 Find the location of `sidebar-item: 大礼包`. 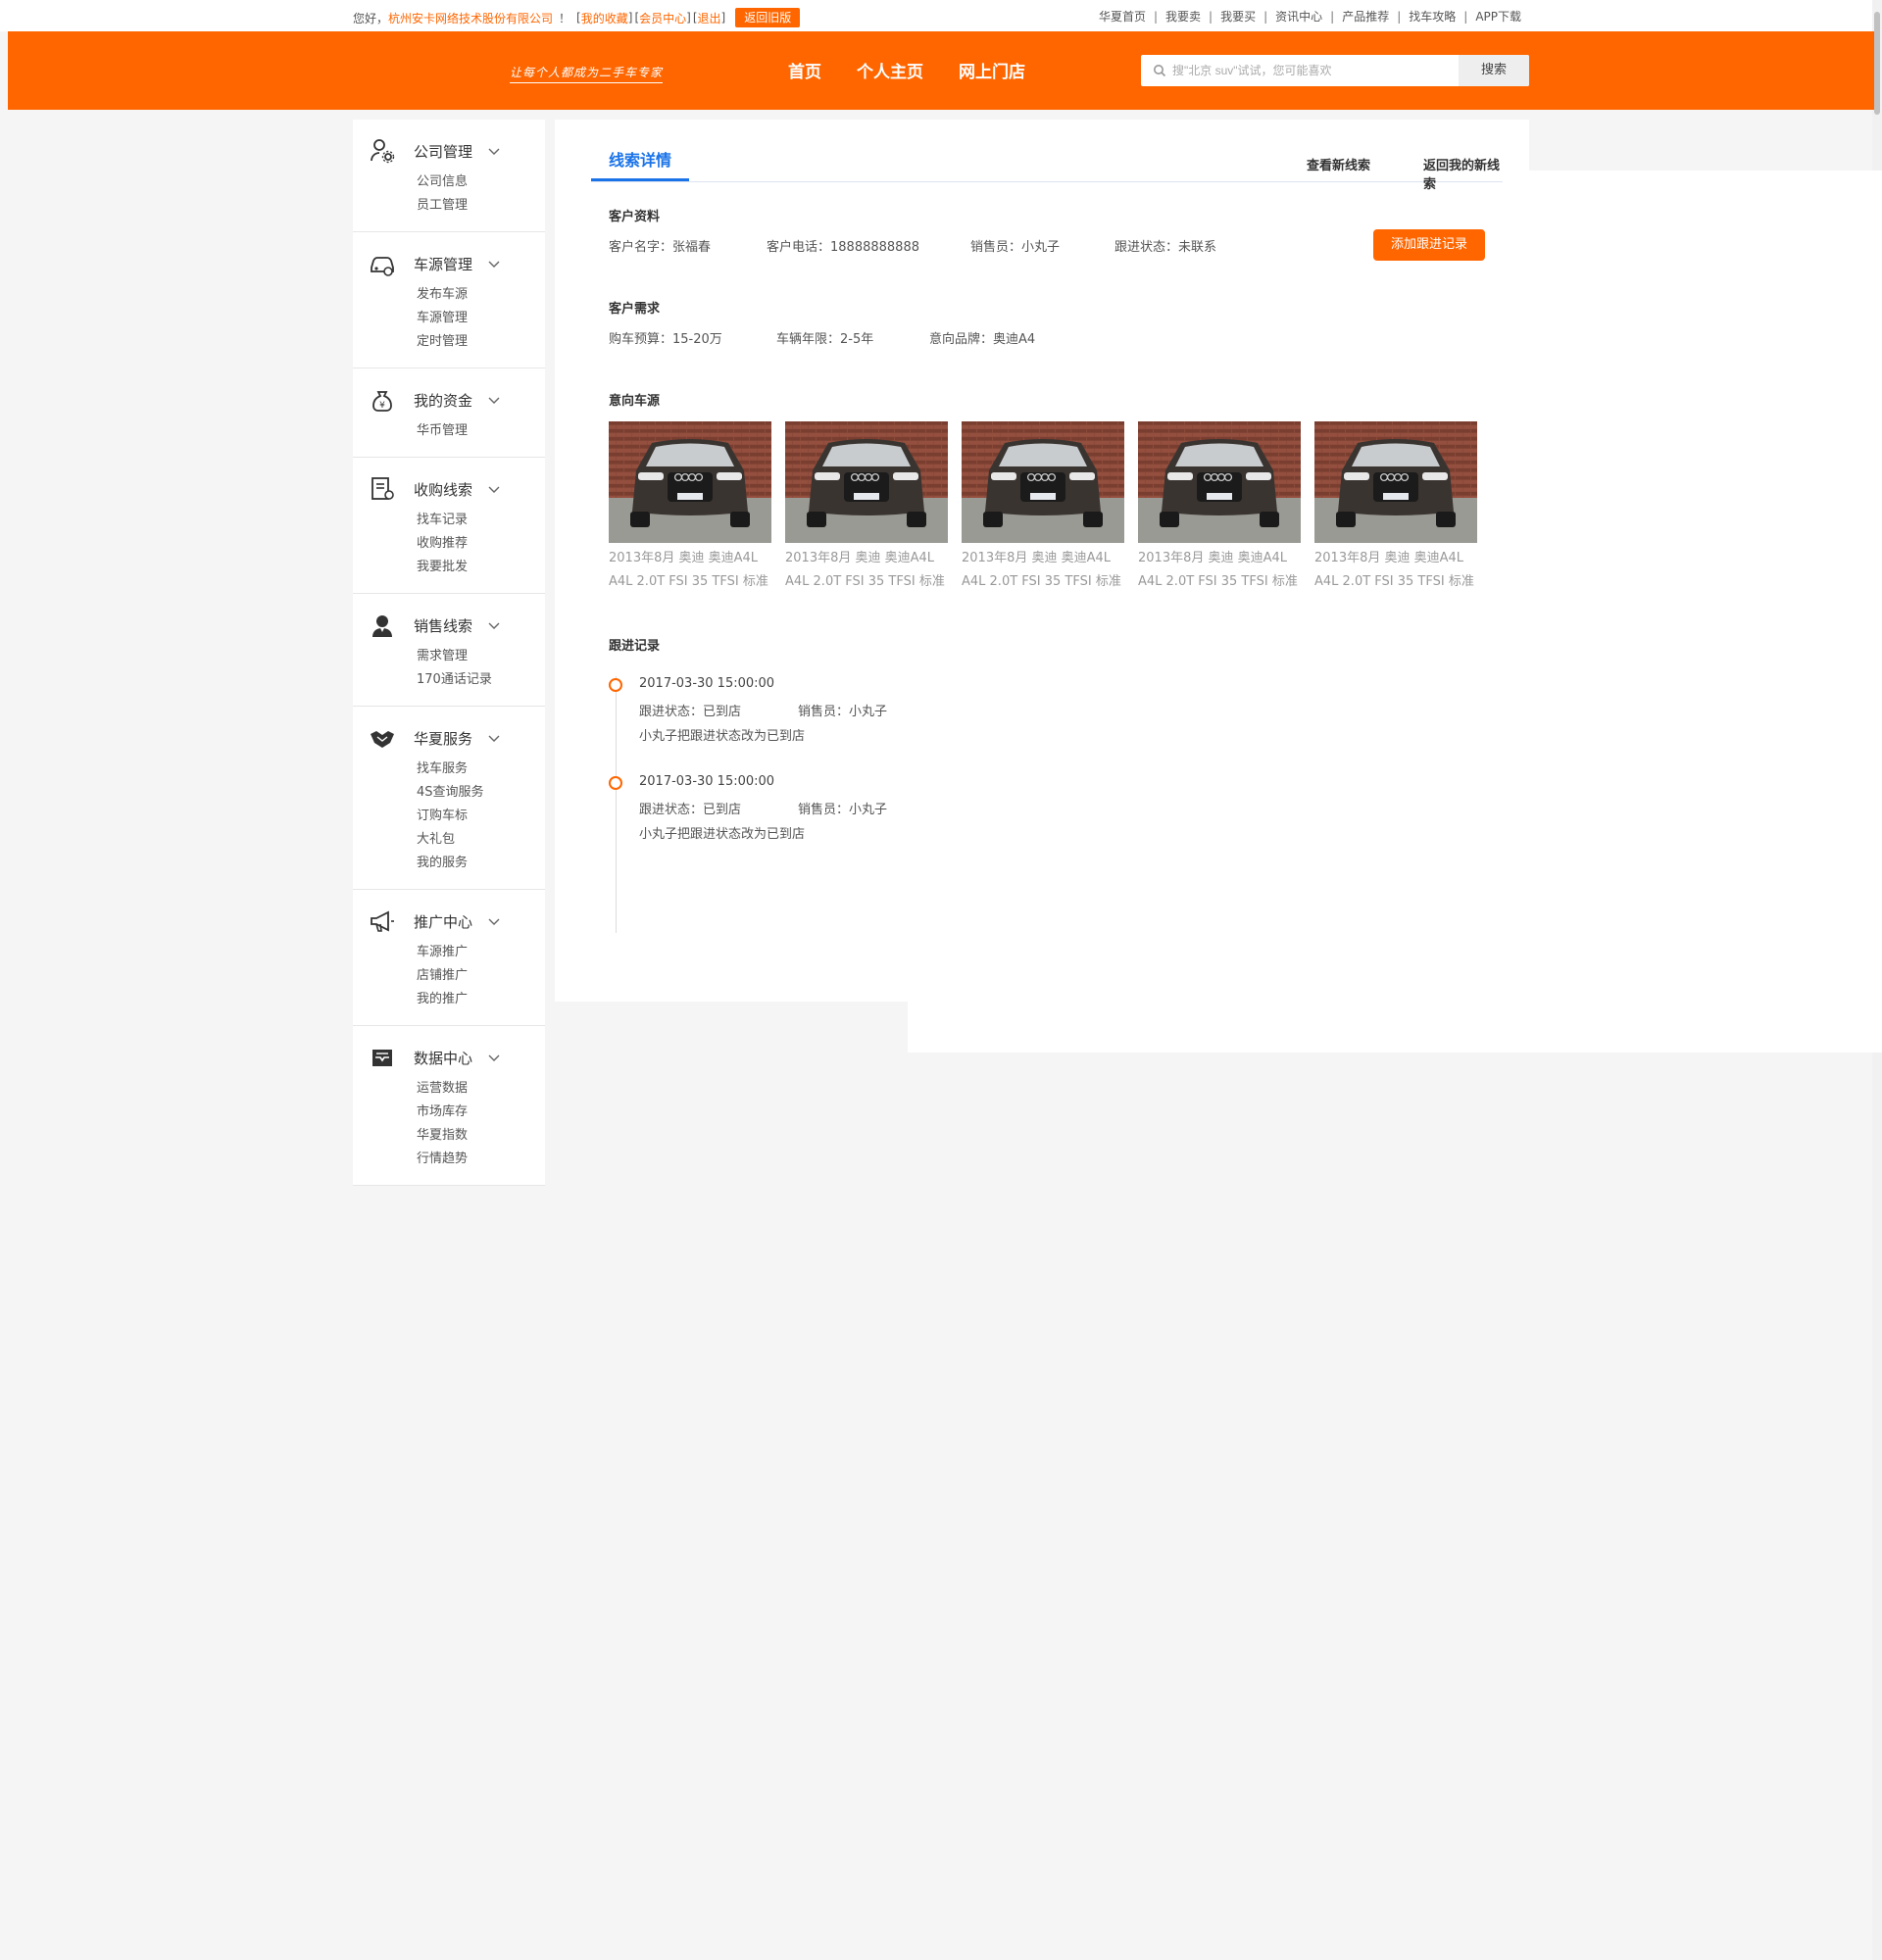

sidebar-item: 大礼包 is located at coordinates (481, 840).